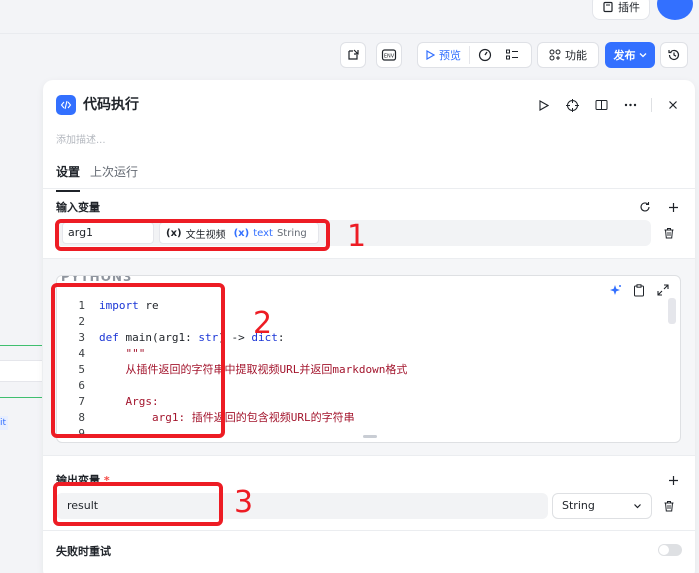 The width and height of the screenshot is (699, 573). What do you see at coordinates (349, 33) in the screenshot?
I see `top-divider` at bounding box center [349, 33].